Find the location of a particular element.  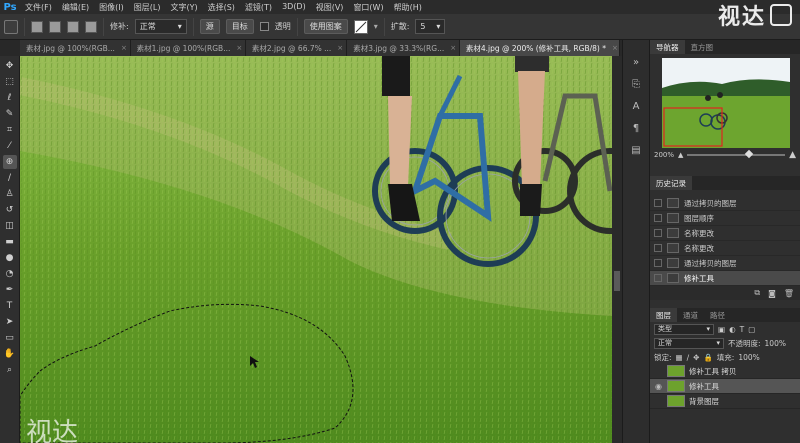

patch-tool-preset-icon is located at coordinates (11, 26).